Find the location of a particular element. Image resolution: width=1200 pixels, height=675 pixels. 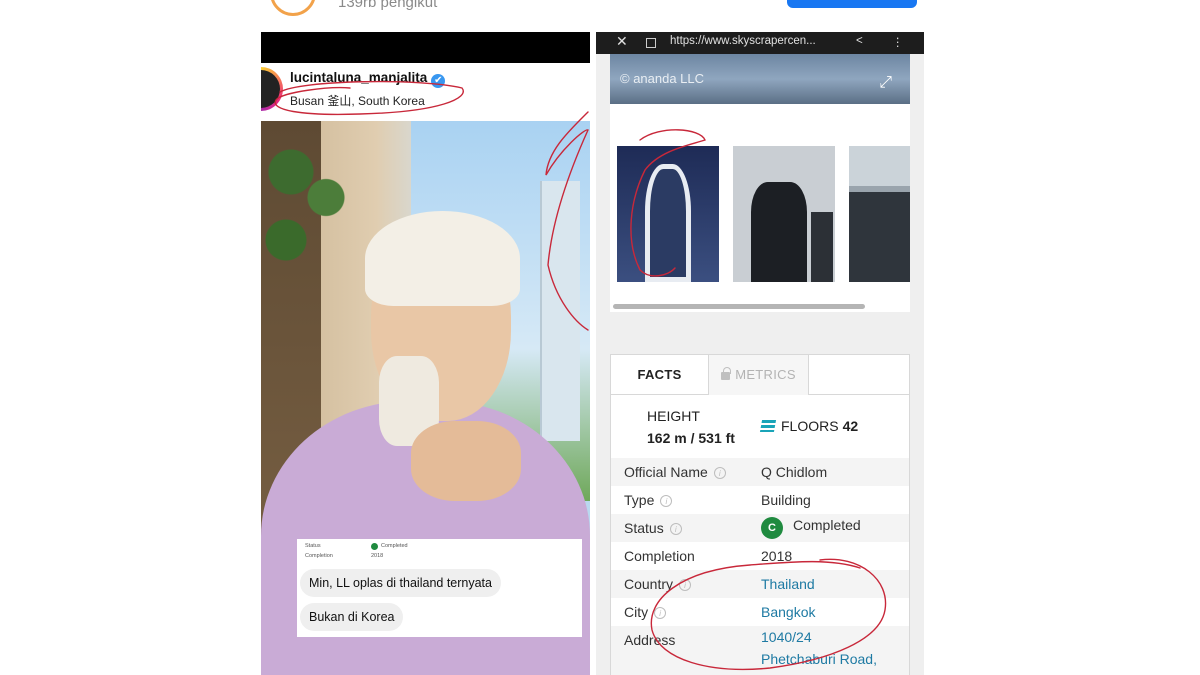

follower-count: 139rb pengikut is located at coordinates (388, 5).